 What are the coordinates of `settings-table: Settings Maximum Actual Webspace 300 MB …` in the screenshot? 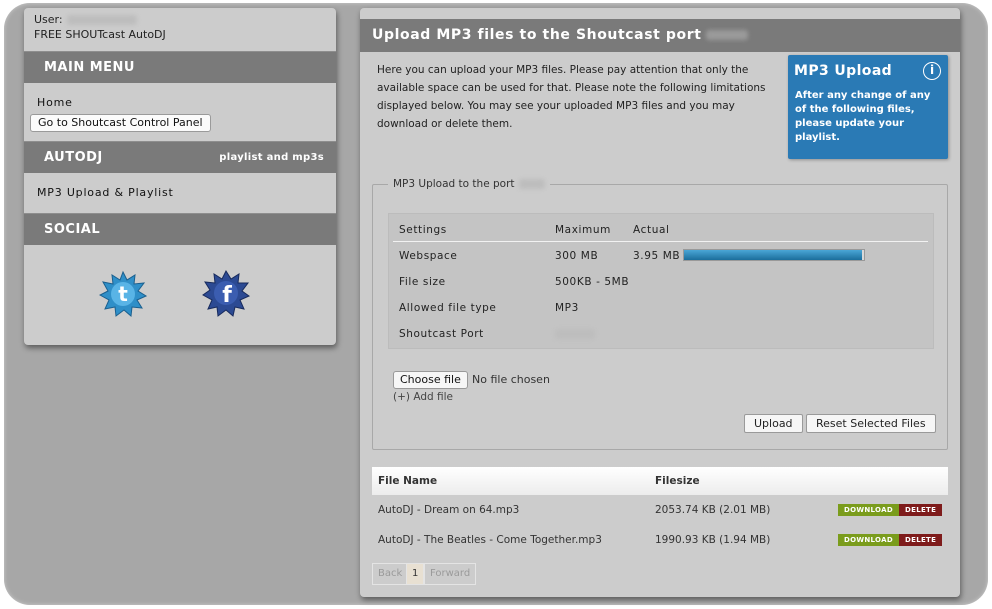 It's located at (661, 281).